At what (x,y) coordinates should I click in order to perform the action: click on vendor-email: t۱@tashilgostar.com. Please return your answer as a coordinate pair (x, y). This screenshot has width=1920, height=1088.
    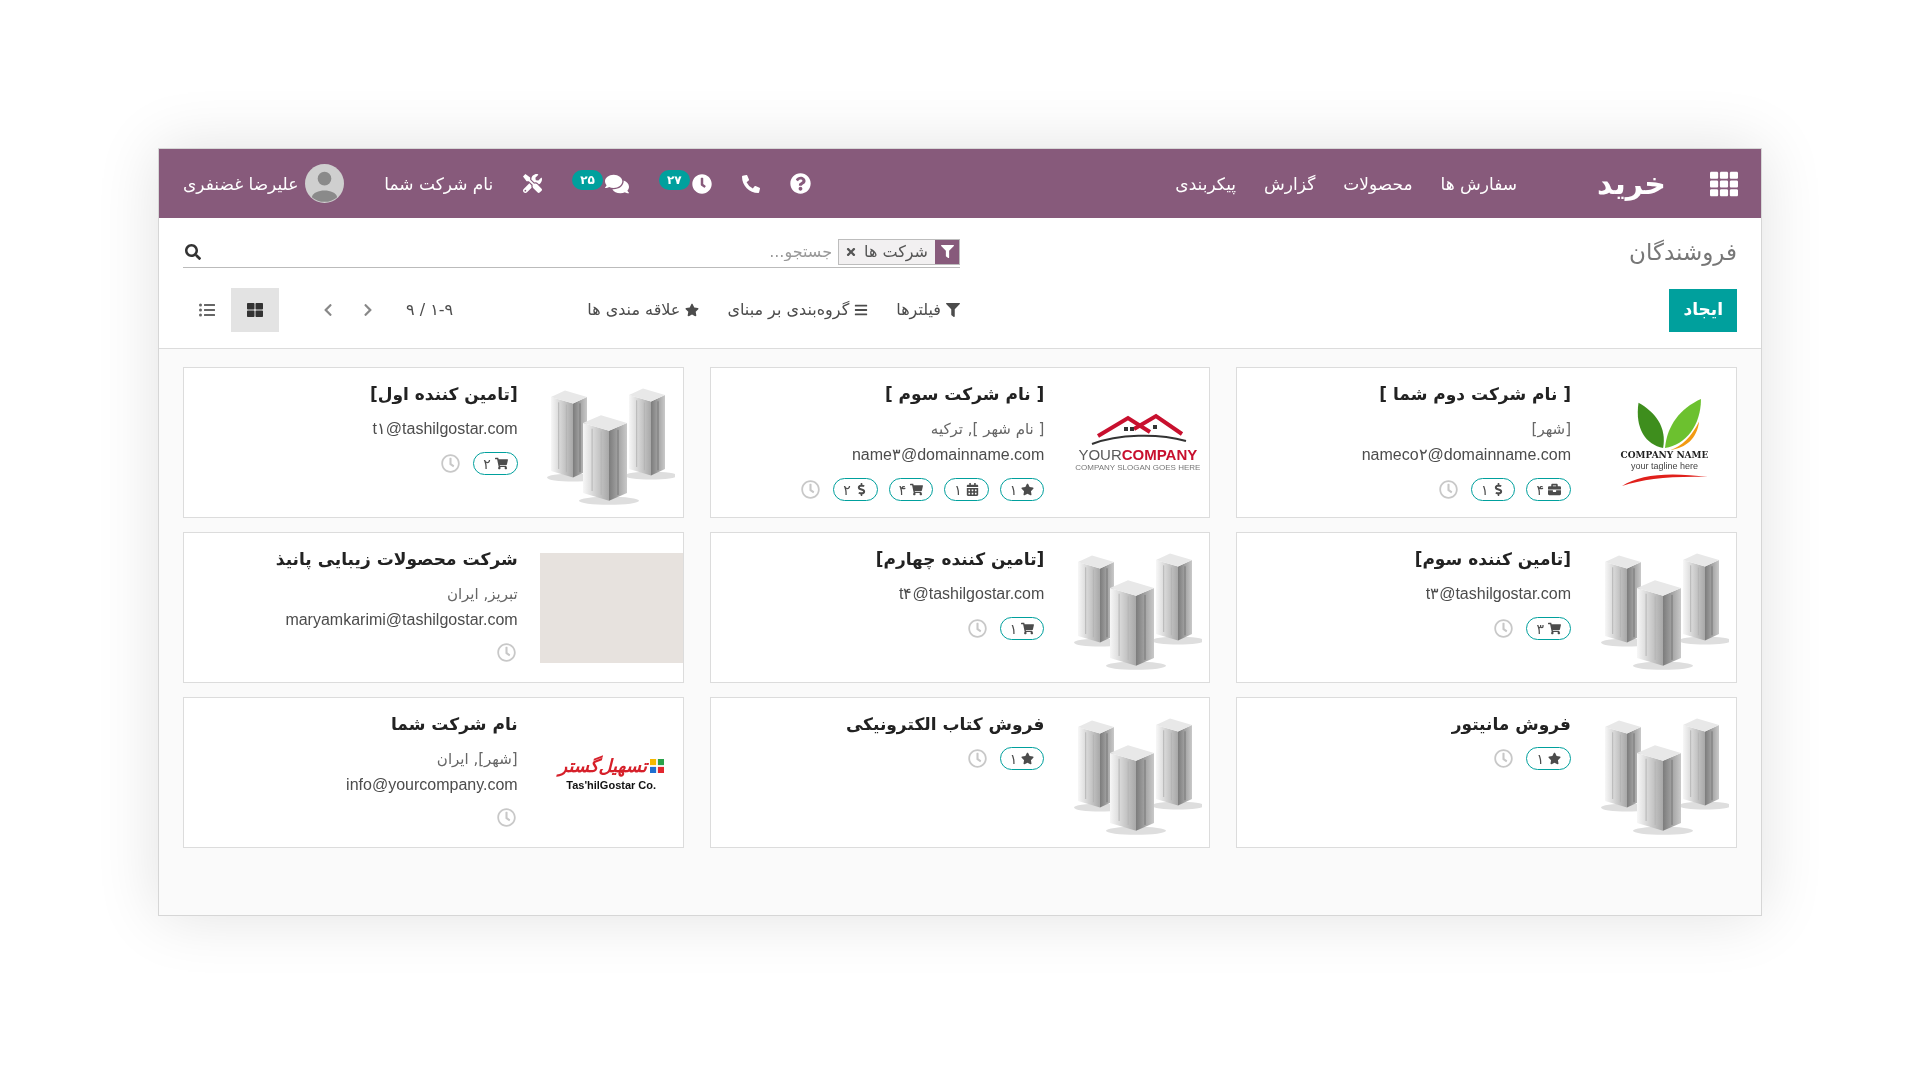
    Looking at the image, I should click on (445, 429).